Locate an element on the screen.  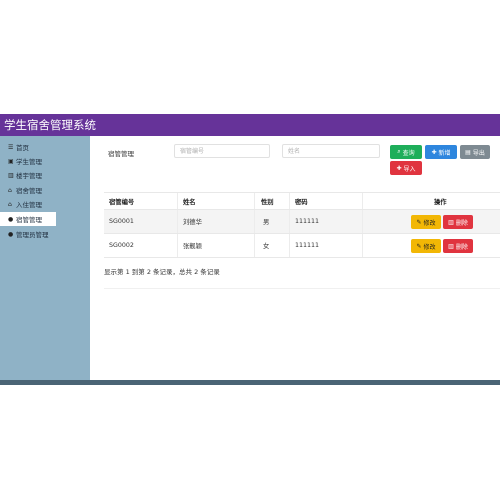
column-header: 姓名 is located at coordinates (189, 202).